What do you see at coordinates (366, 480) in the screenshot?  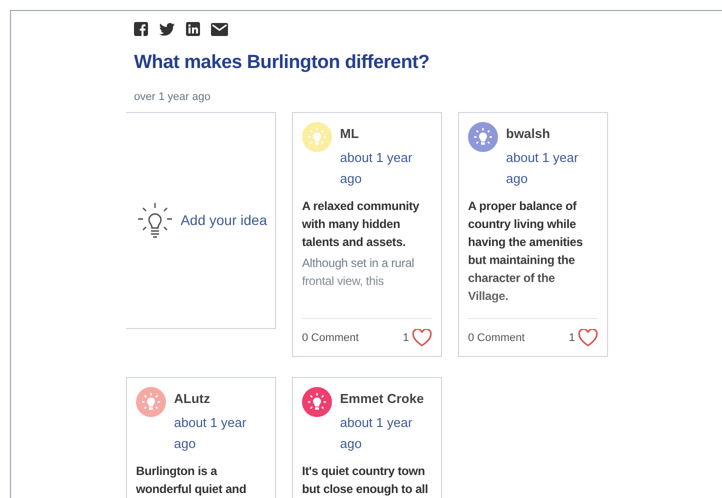 I see `idea-title: It's quiet country town but close enough to all` at bounding box center [366, 480].